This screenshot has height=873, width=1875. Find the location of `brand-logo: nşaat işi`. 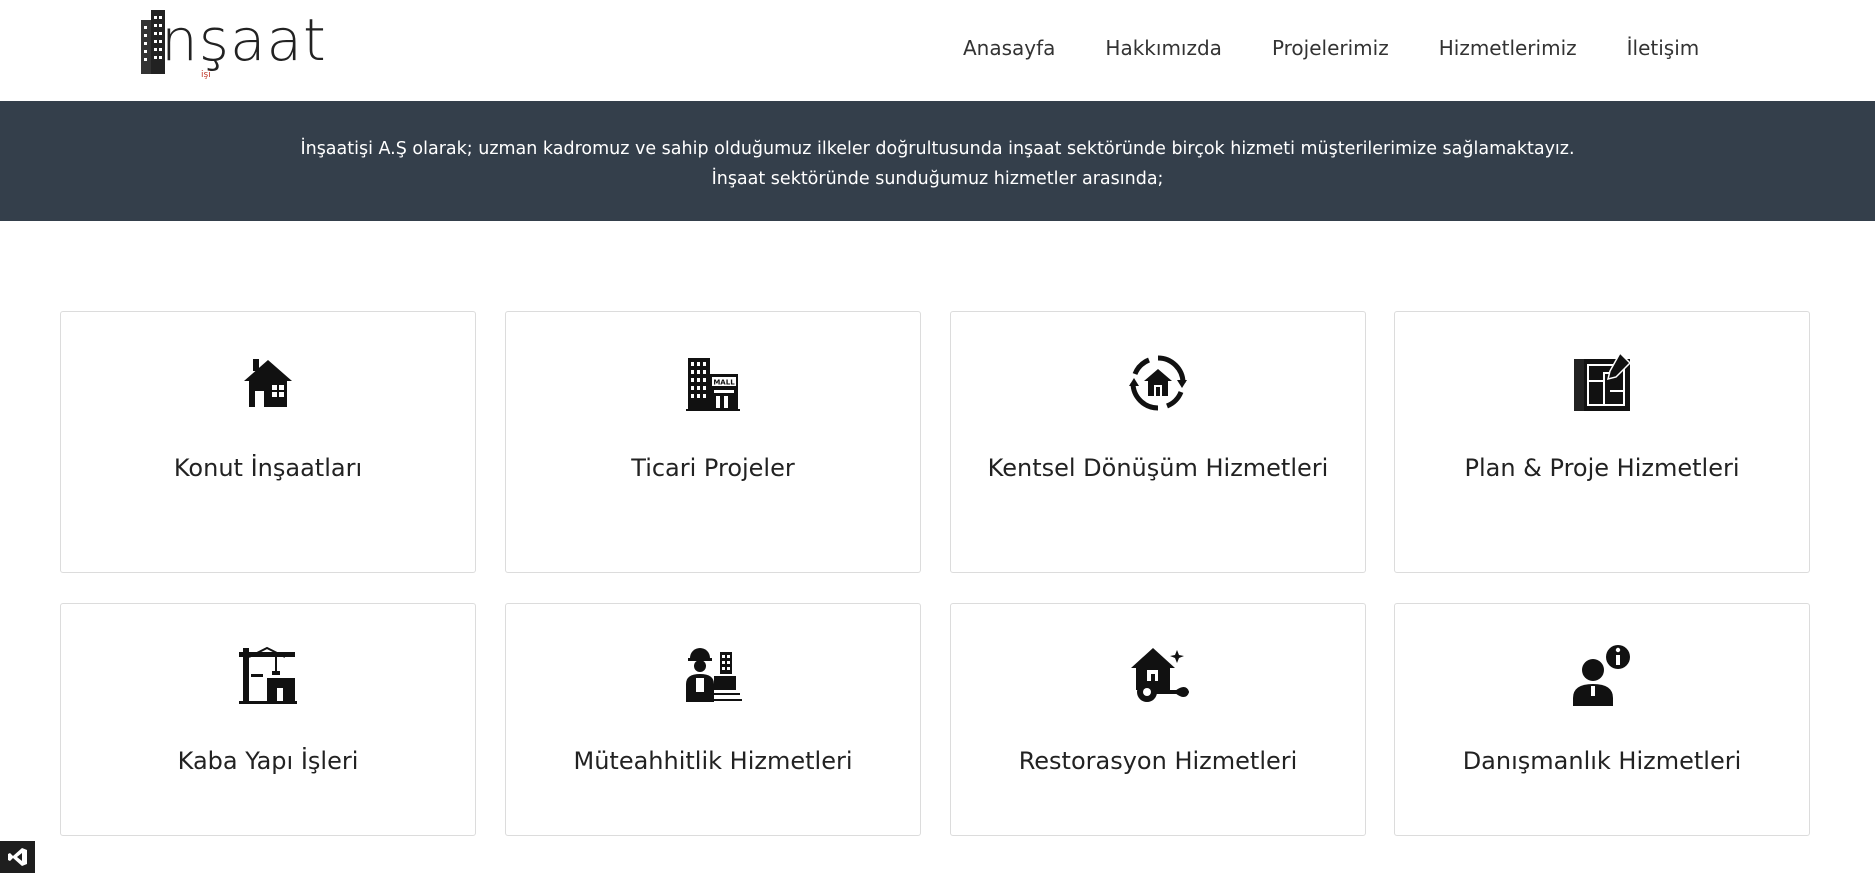

brand-logo: nşaat işi is located at coordinates (233, 47).